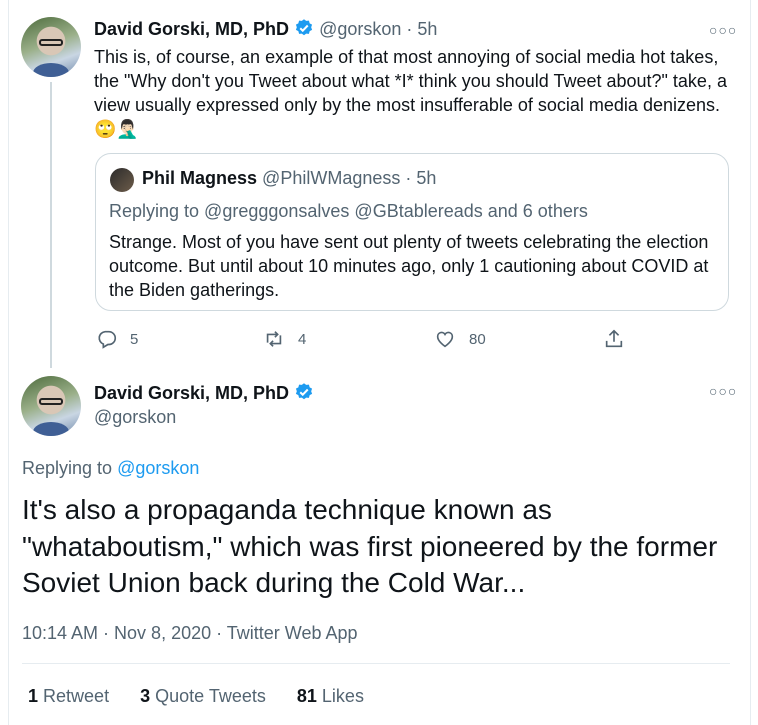 This screenshot has height=725, width=758. Describe the element at coordinates (274, 339) in the screenshot. I see `retweet-icon` at that location.